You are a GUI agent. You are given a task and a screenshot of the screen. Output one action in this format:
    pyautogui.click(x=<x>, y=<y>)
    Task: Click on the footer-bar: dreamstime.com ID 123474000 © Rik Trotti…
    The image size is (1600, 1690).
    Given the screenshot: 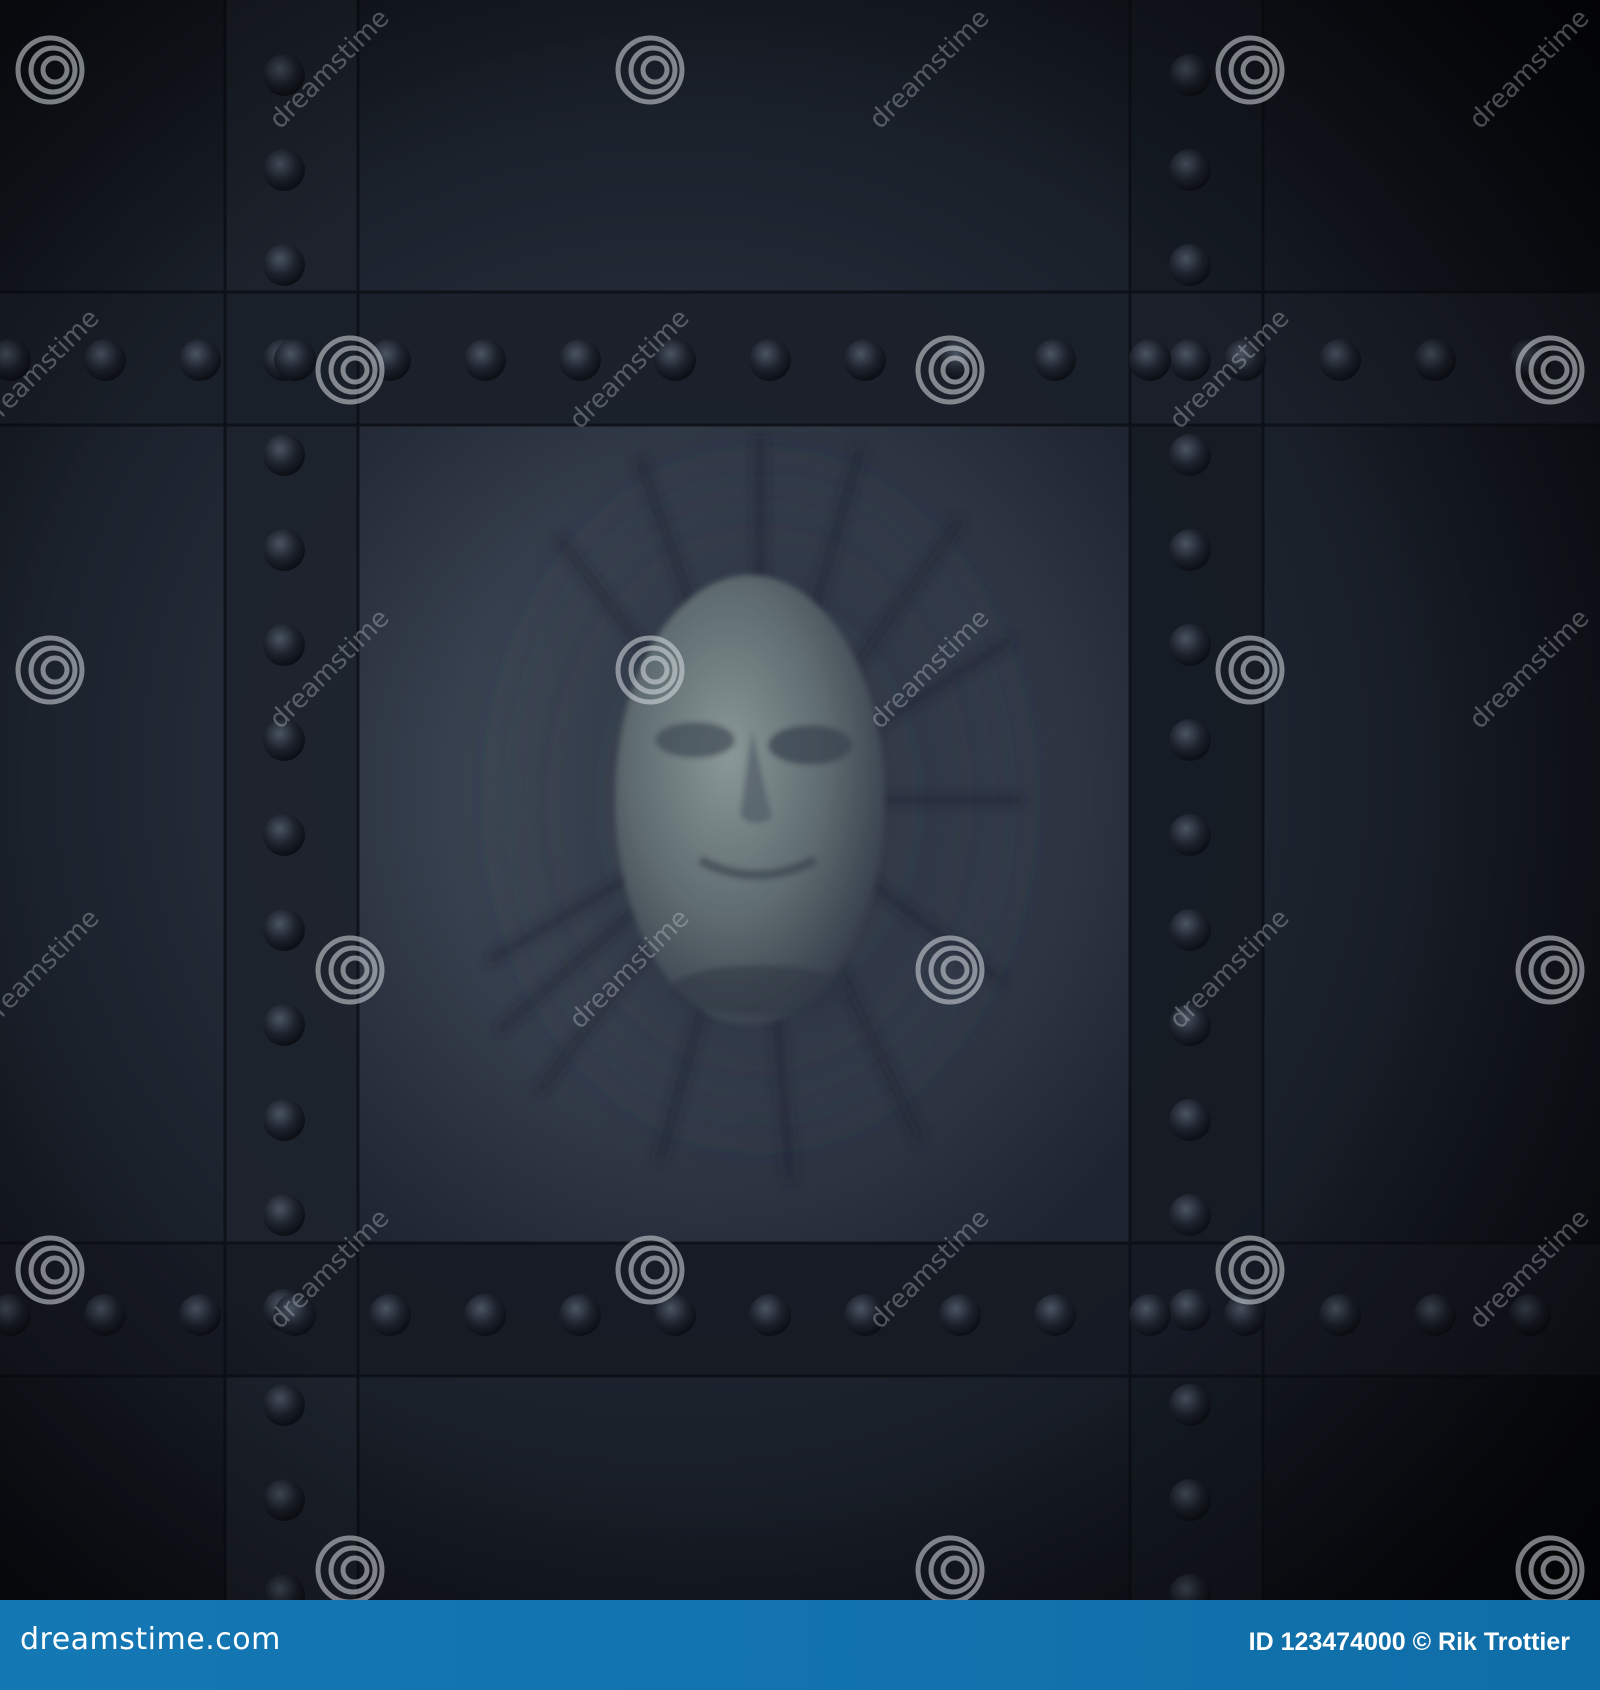 What is the action you would take?
    pyautogui.click(x=800, y=1645)
    